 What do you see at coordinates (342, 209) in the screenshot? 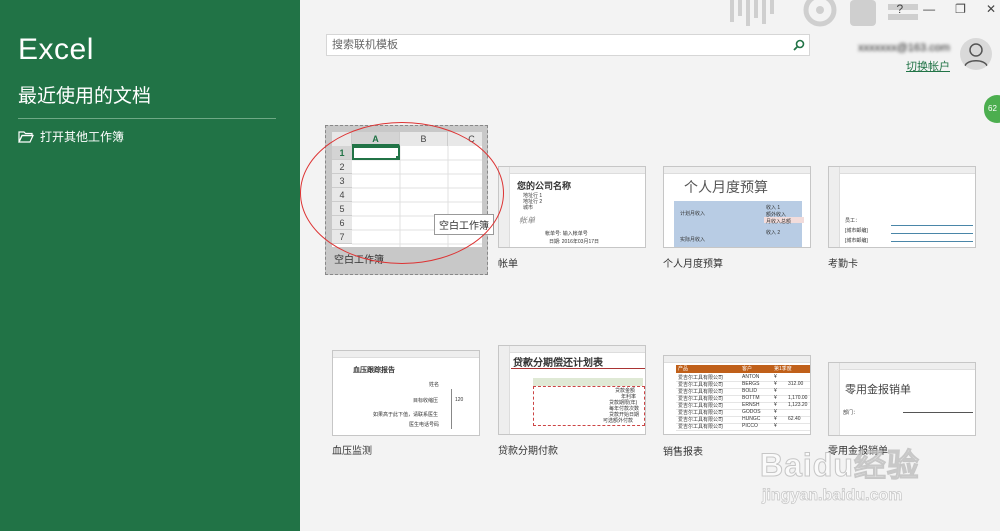
I see `grid-row-header: 5` at bounding box center [342, 209].